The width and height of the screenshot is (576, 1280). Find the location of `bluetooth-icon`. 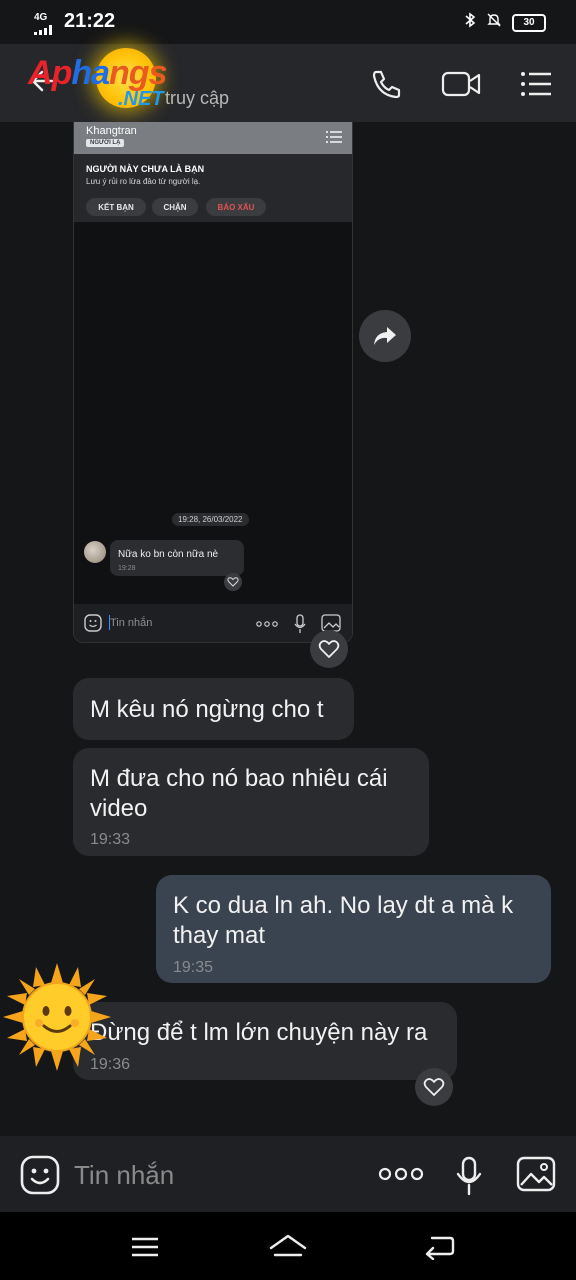

bluetooth-icon is located at coordinates (470, 22).